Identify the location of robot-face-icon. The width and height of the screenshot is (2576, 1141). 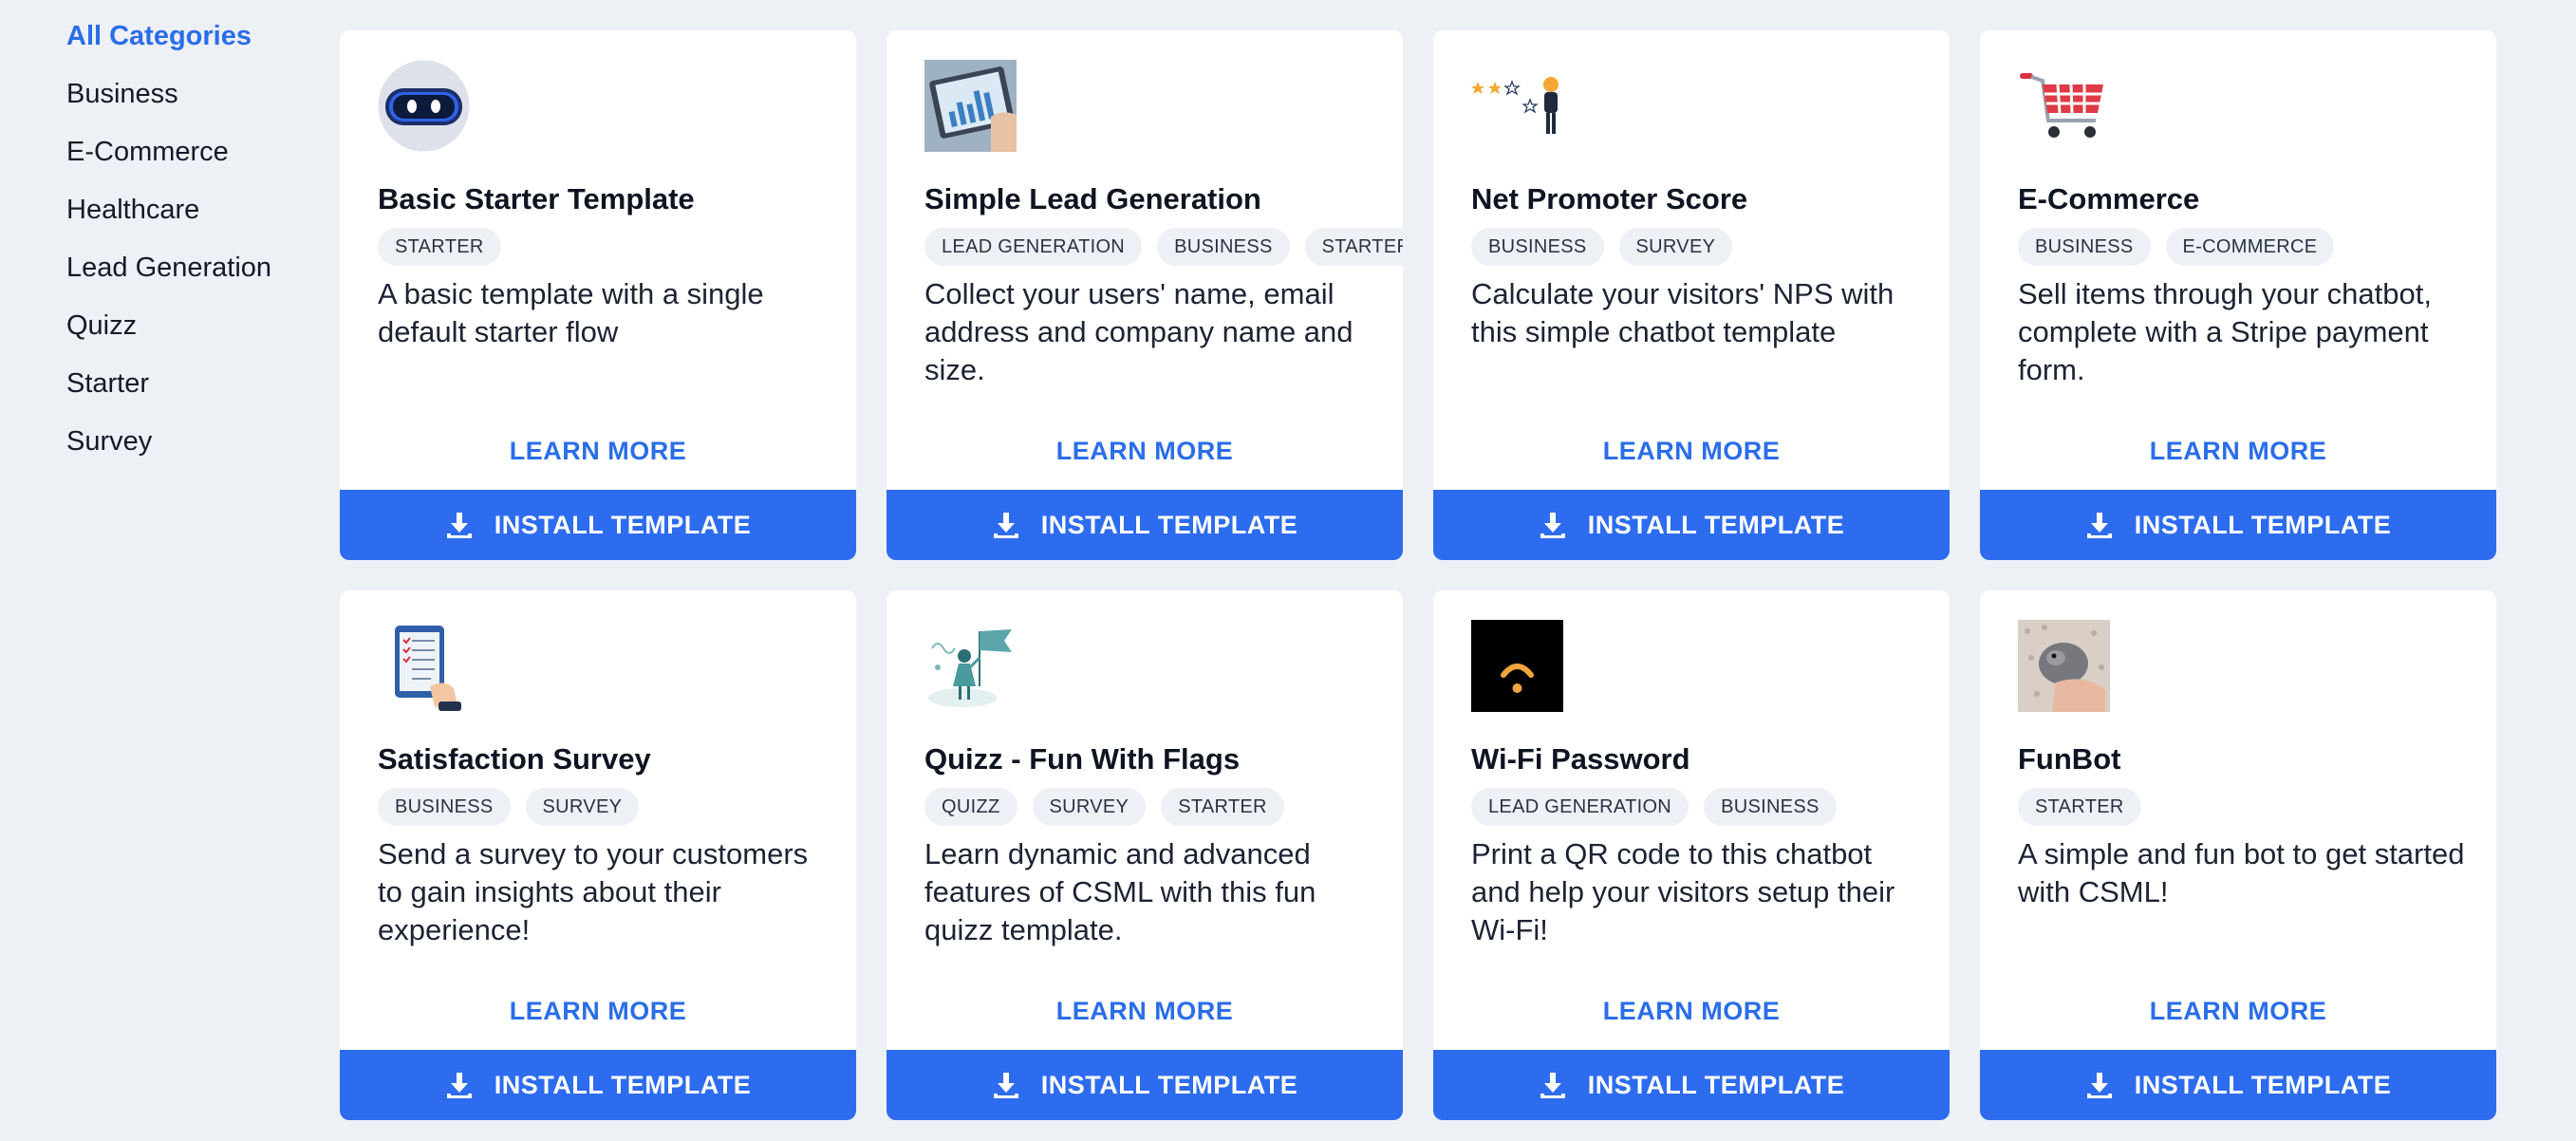
(424, 106).